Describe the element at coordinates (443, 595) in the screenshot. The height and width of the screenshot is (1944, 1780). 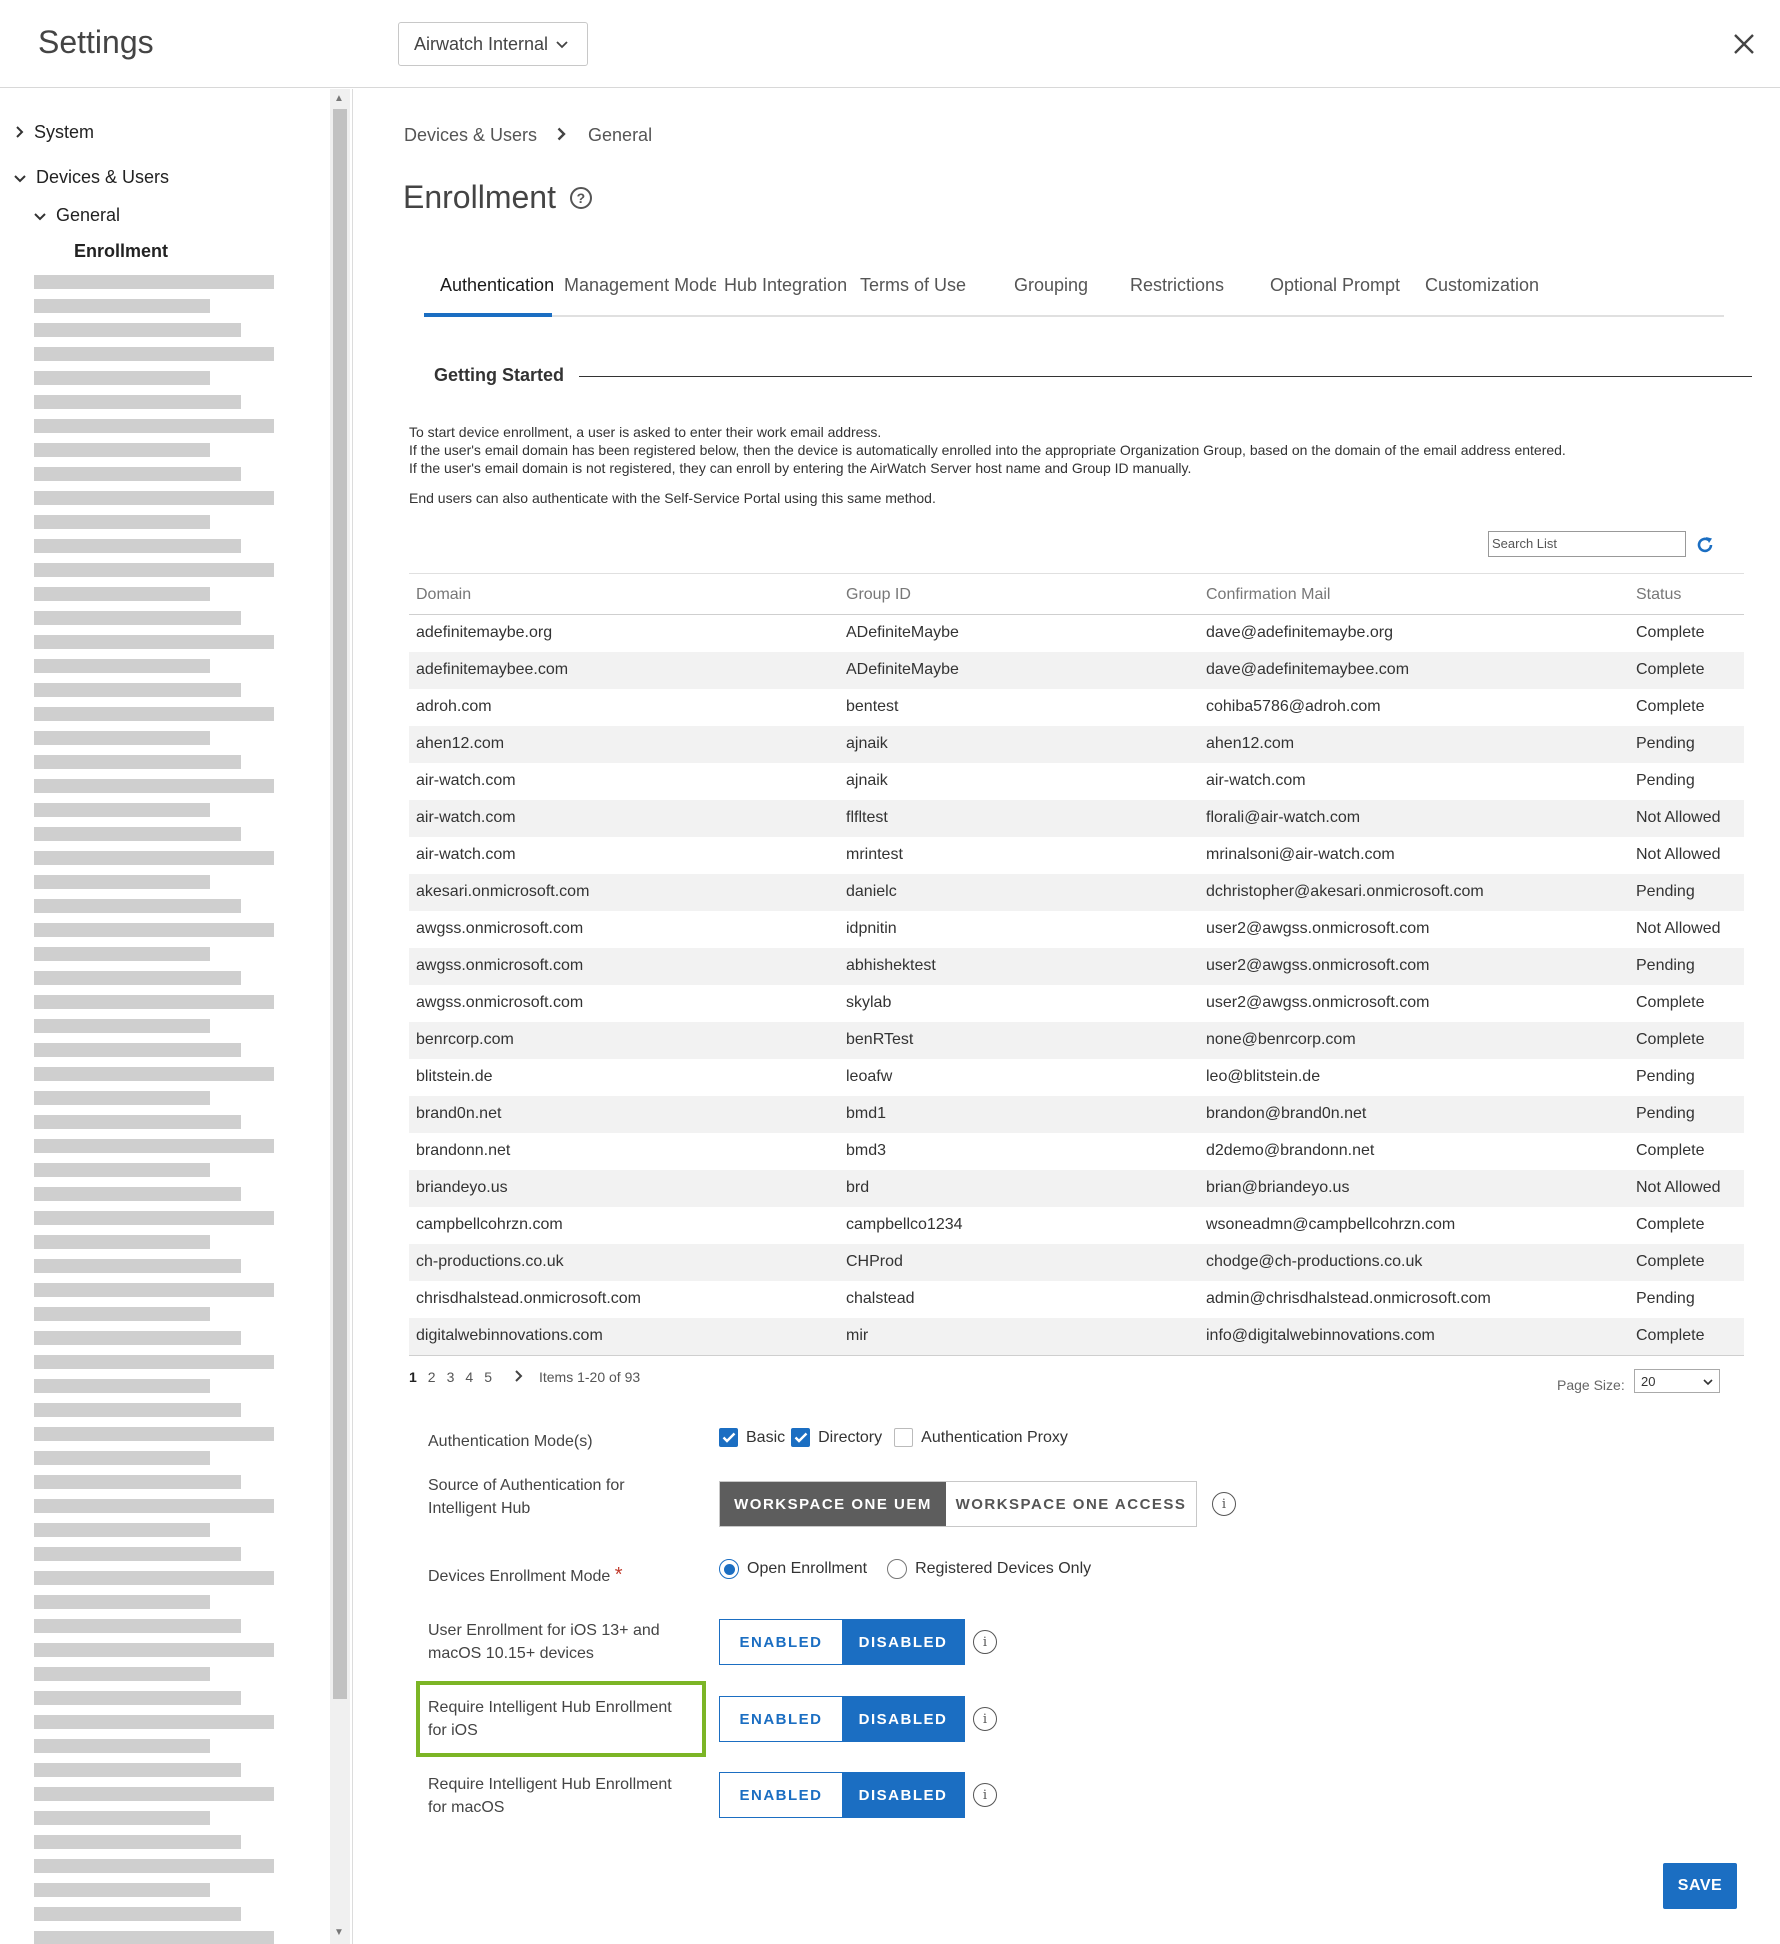
I see `column-header-domain: Domain` at that location.